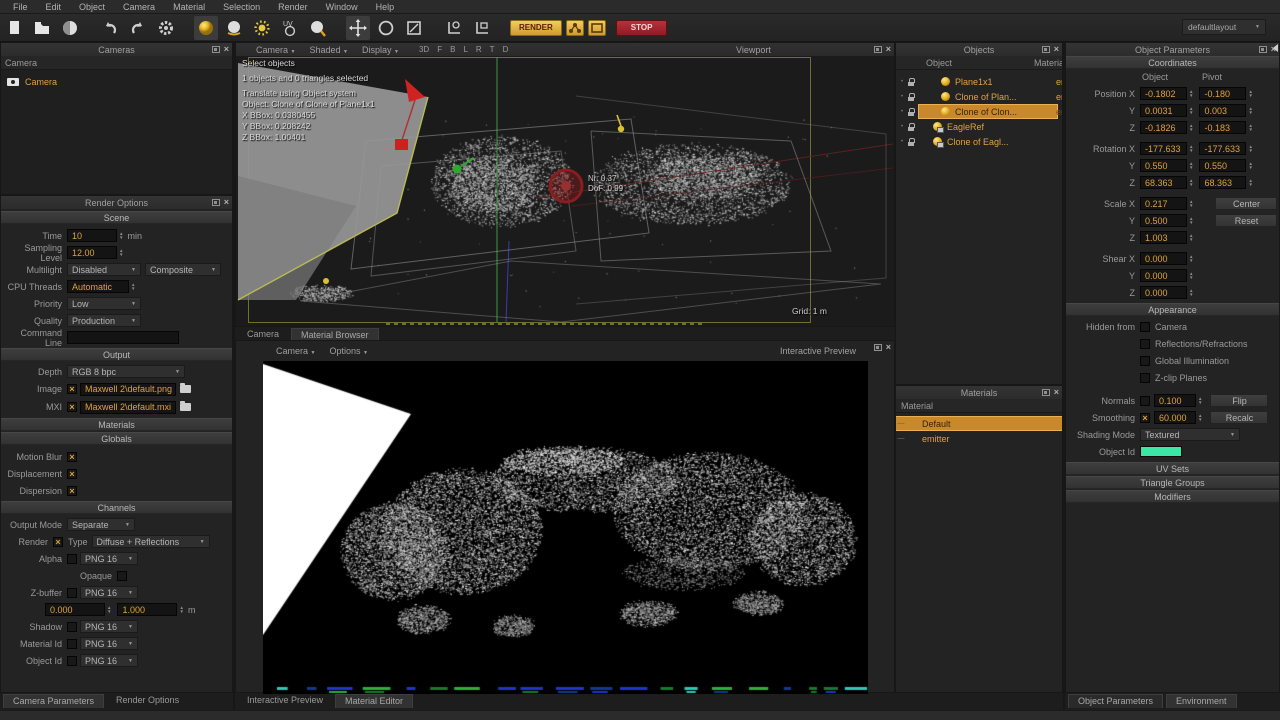  What do you see at coordinates (123, 337) in the screenshot?
I see `command-line-field` at bounding box center [123, 337].